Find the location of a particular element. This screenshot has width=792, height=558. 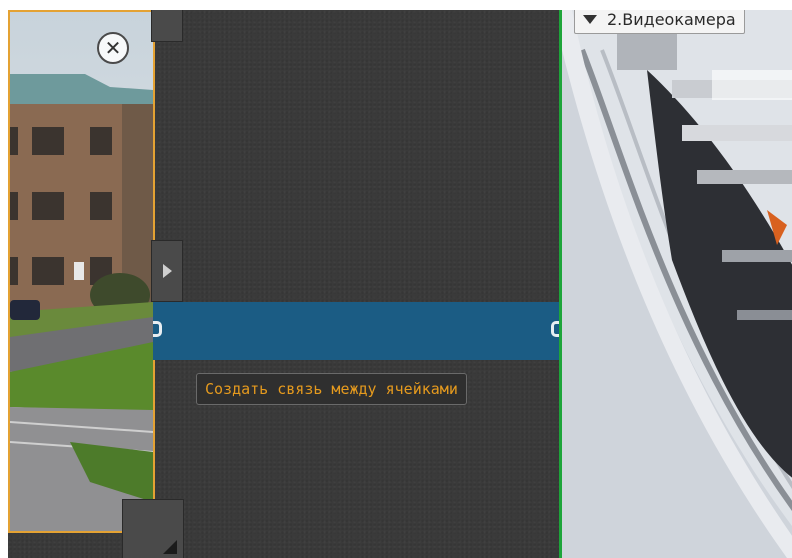

expand-right-handle is located at coordinates (167, 271).